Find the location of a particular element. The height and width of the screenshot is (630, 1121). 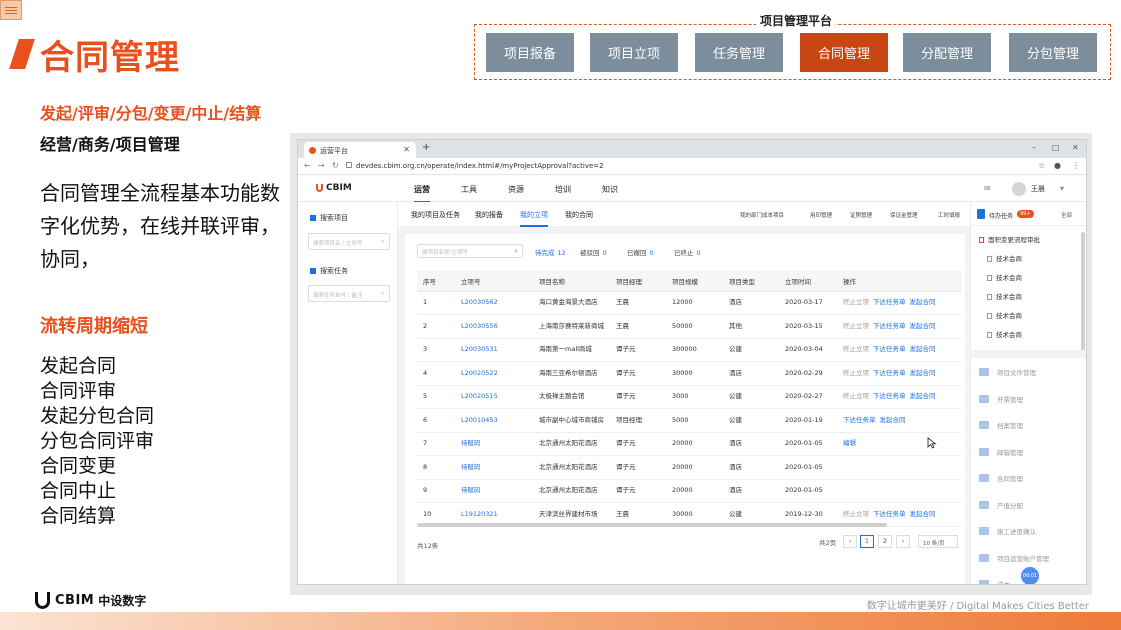

nav-subcontract-management: 分包管理 is located at coordinates (1053, 52).